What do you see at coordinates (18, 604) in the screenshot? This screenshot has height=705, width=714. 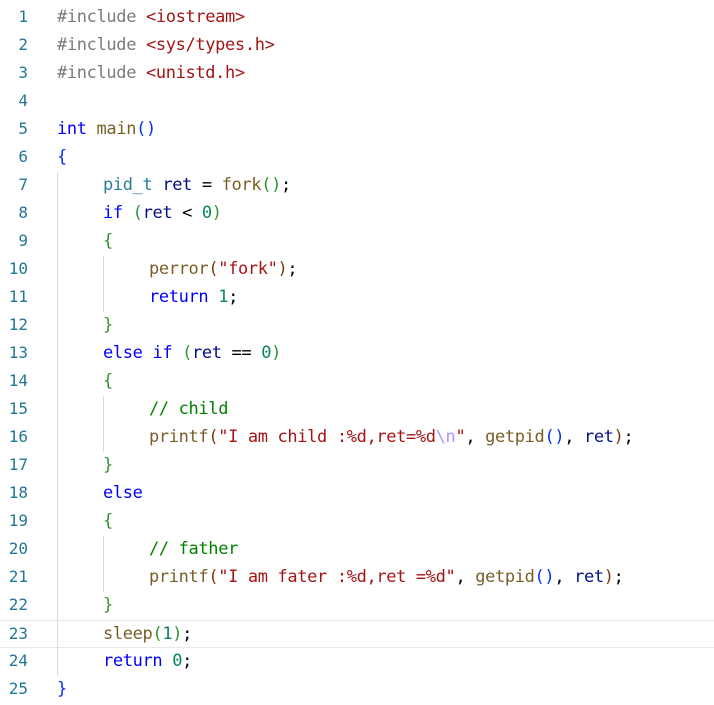 I see `line-number: 22` at bounding box center [18, 604].